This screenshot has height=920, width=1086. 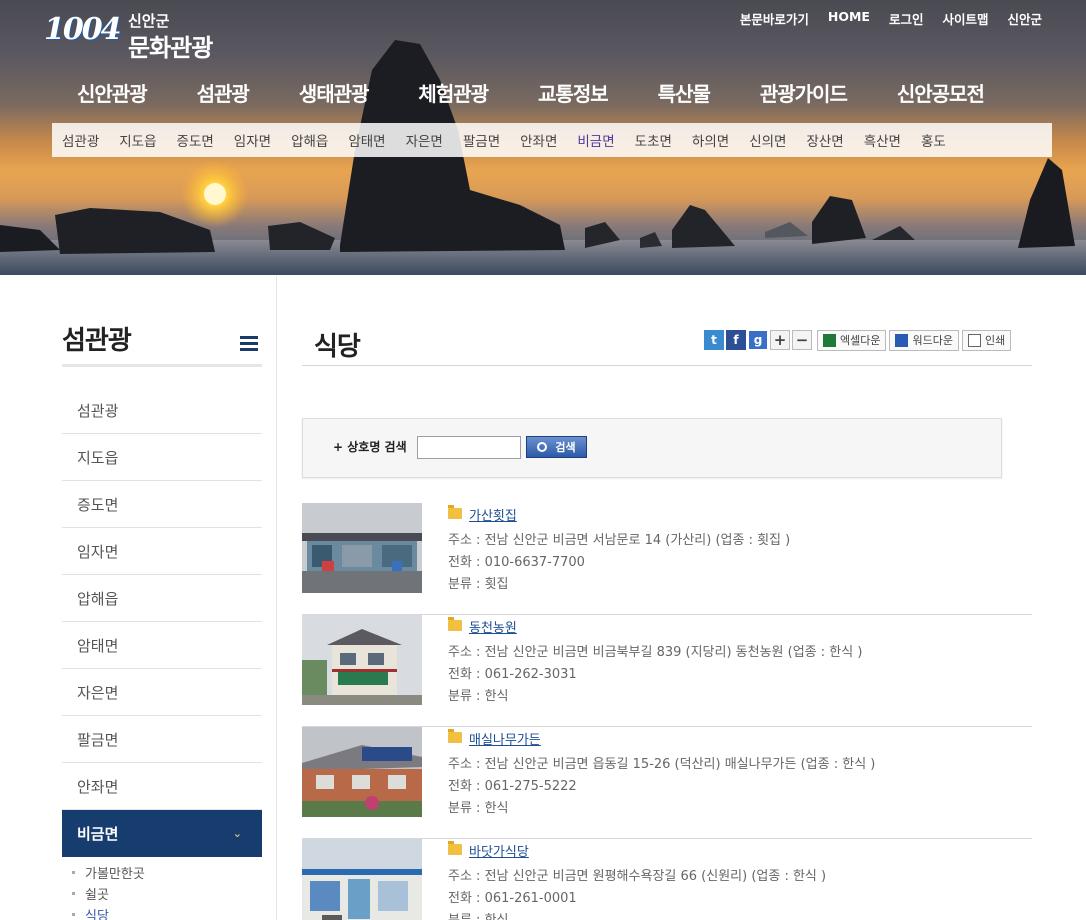 I want to click on main-nav-tour-guide: 관광가이드, so click(x=804, y=92).